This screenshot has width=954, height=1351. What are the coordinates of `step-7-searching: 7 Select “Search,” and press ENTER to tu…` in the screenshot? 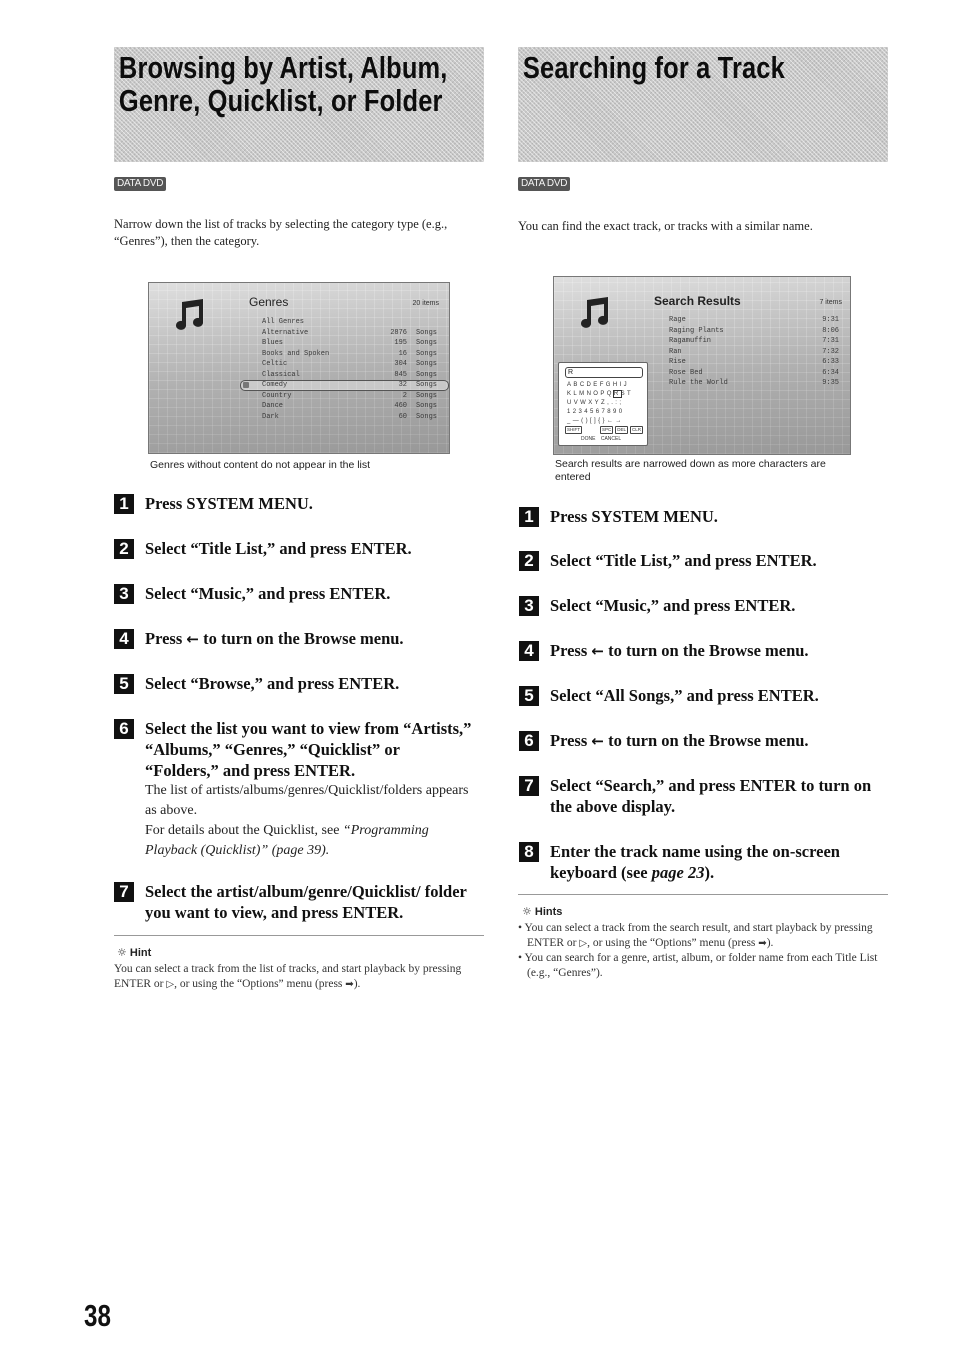 It's located at (699, 796).